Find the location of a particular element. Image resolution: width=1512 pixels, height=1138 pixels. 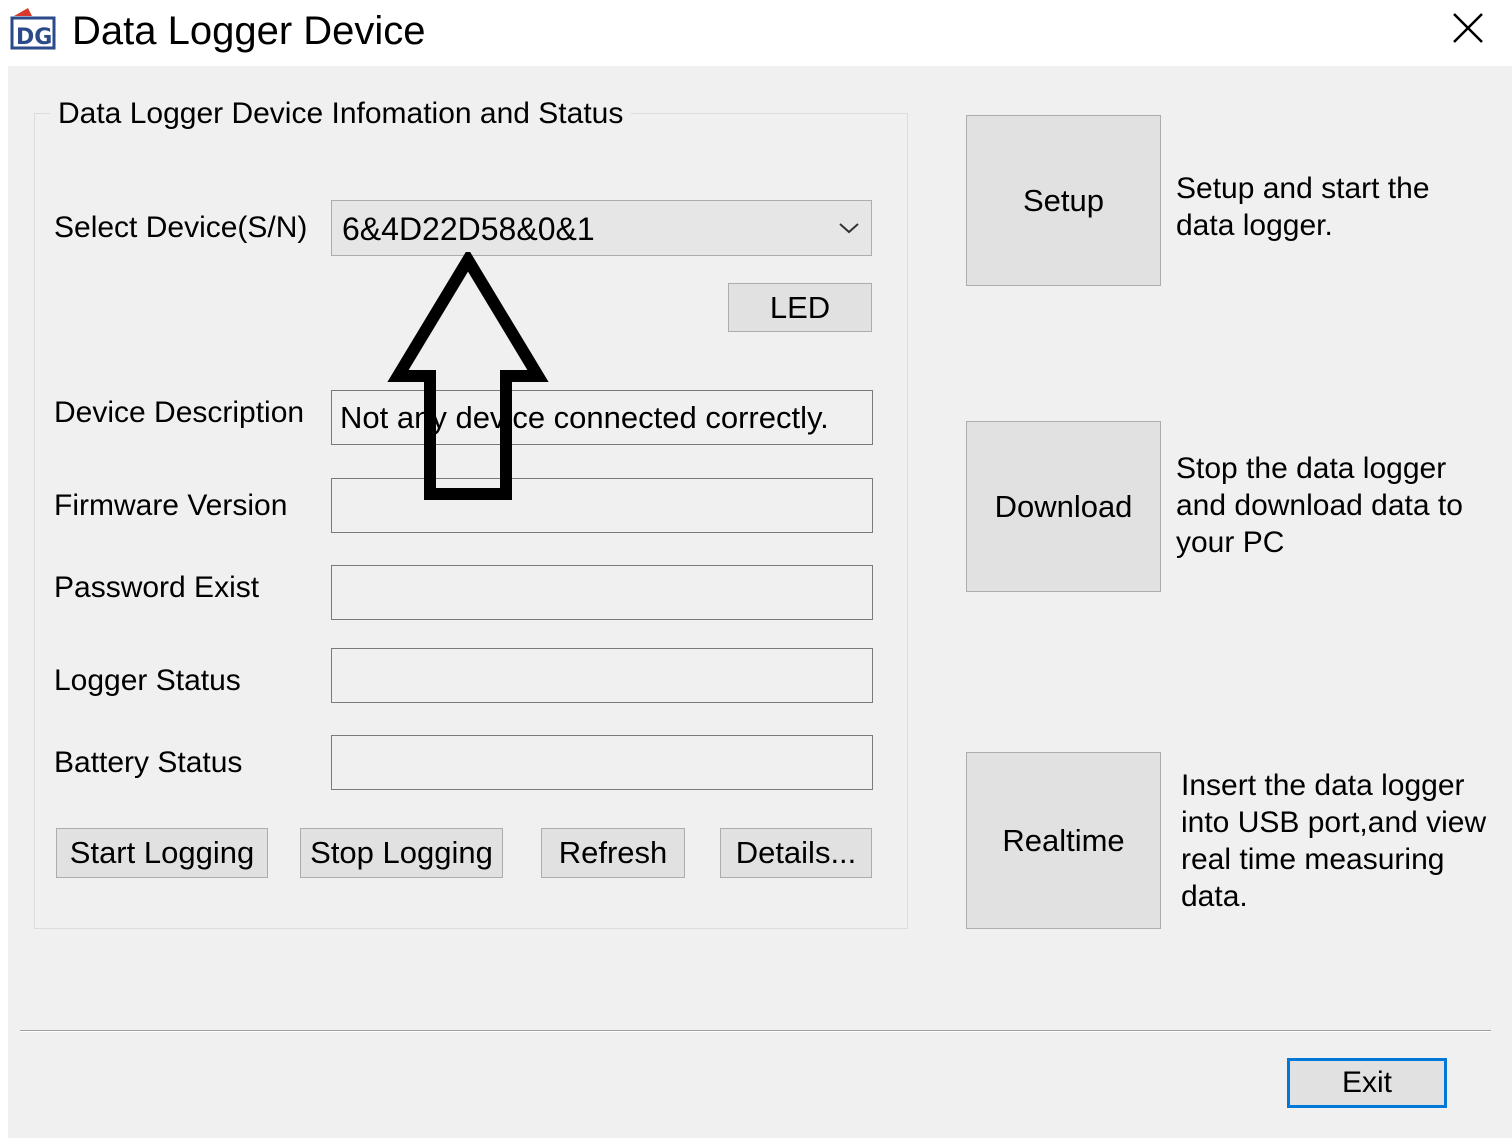

exit-button-label: Exit is located at coordinates (1366, 1082).